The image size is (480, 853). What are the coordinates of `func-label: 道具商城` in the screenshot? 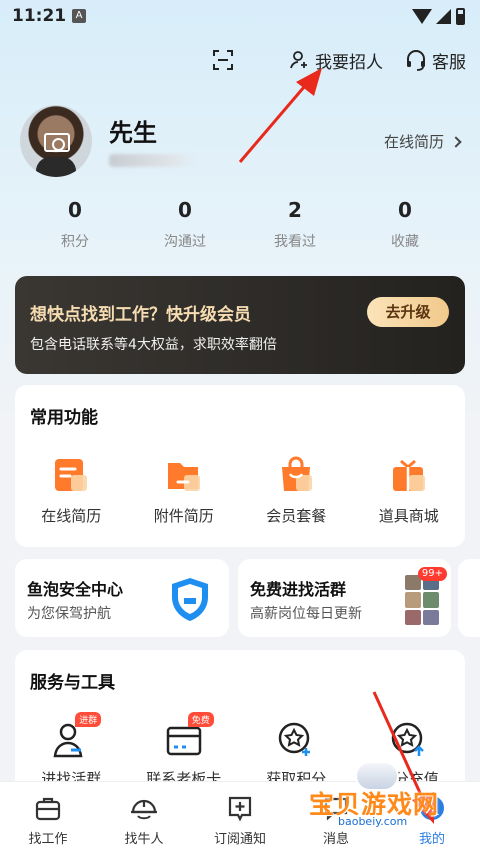 It's located at (408, 516).